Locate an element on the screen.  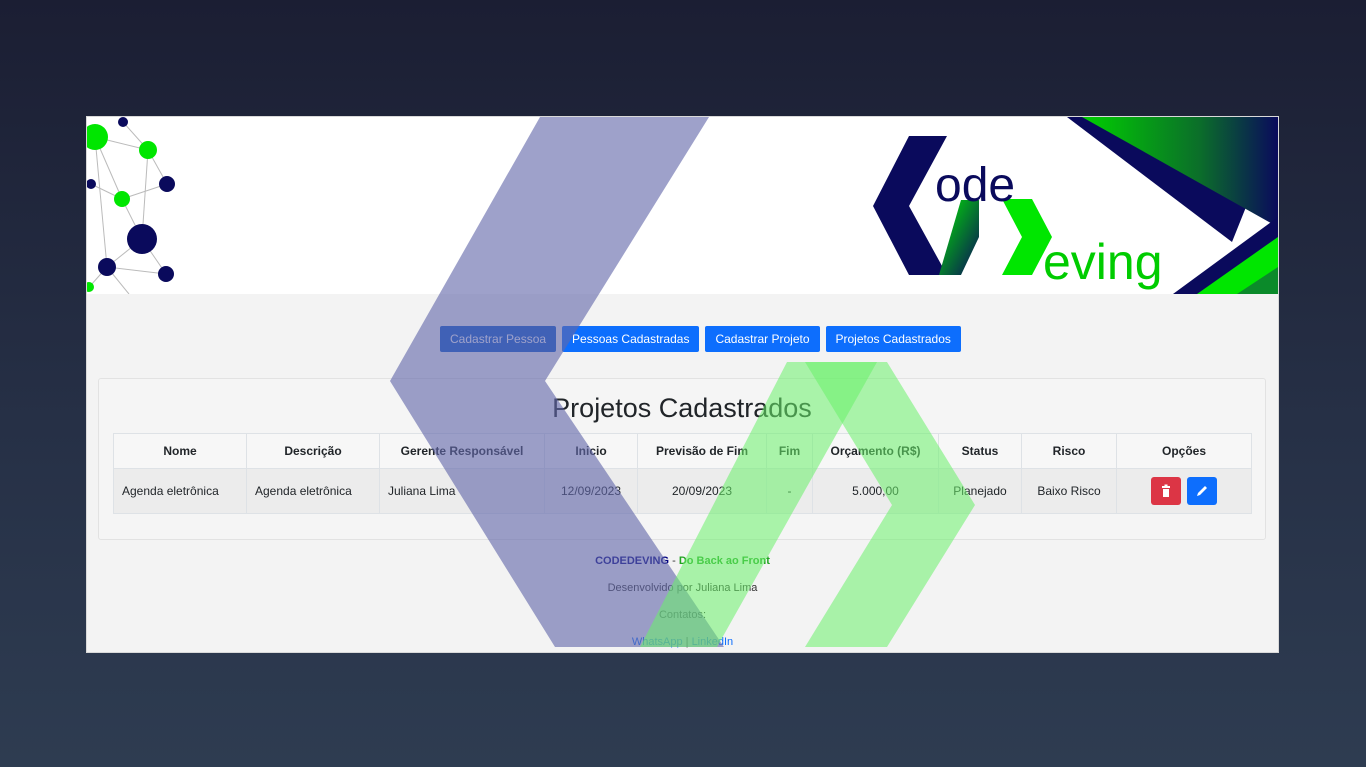
cell-inicio: 12/09/2023 is located at coordinates (591, 491).